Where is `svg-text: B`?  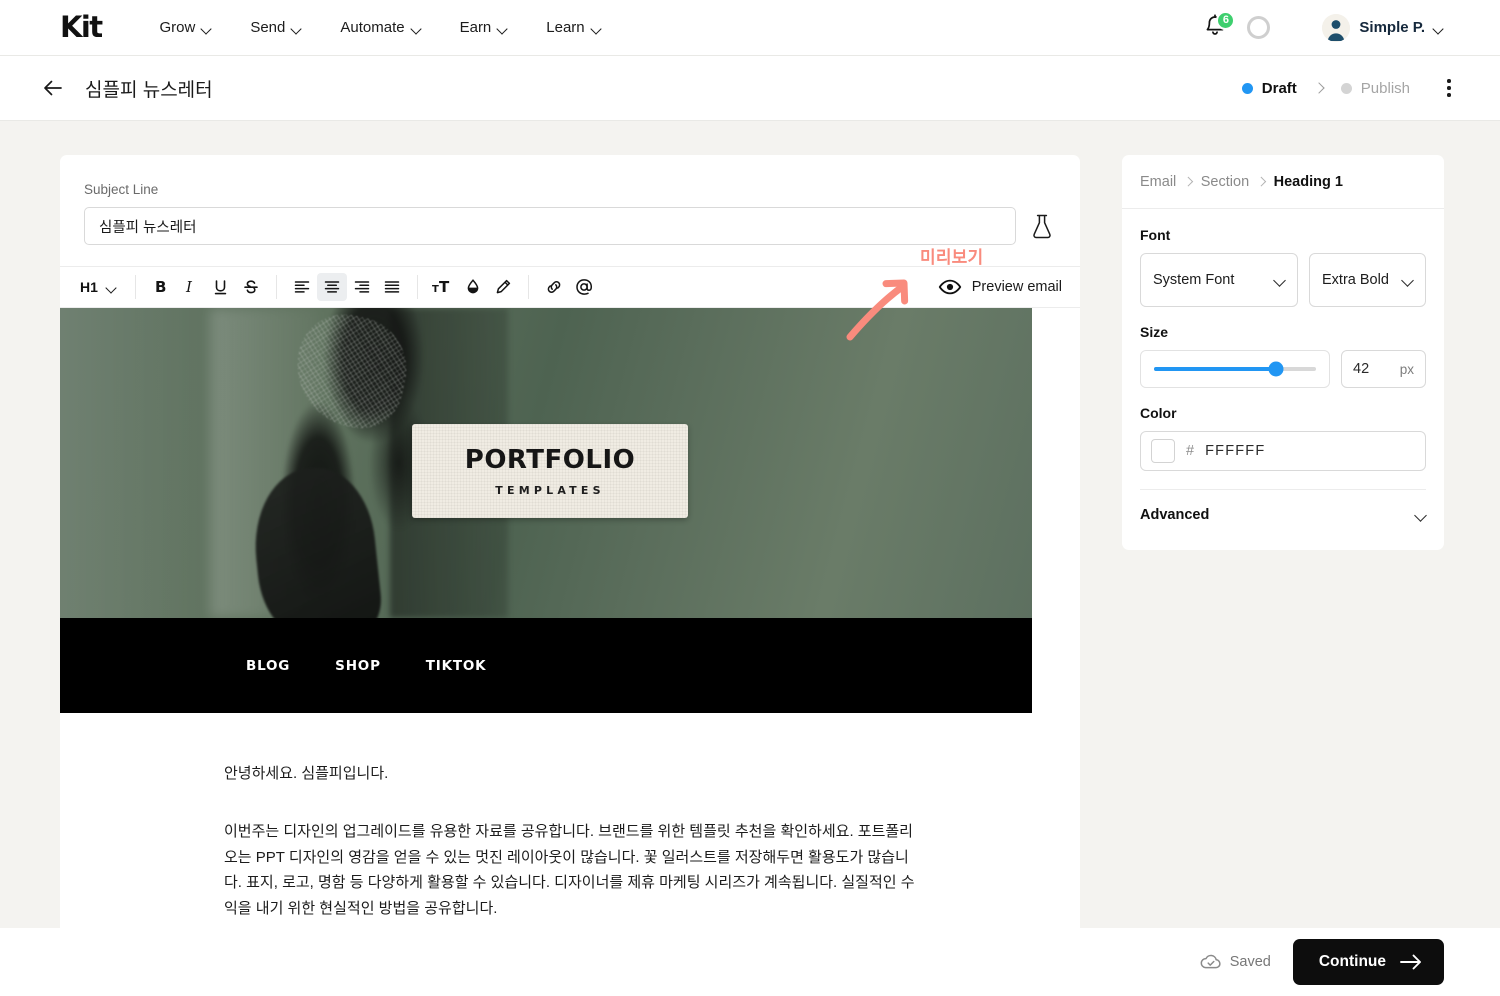 svg-text: B is located at coordinates (160, 287).